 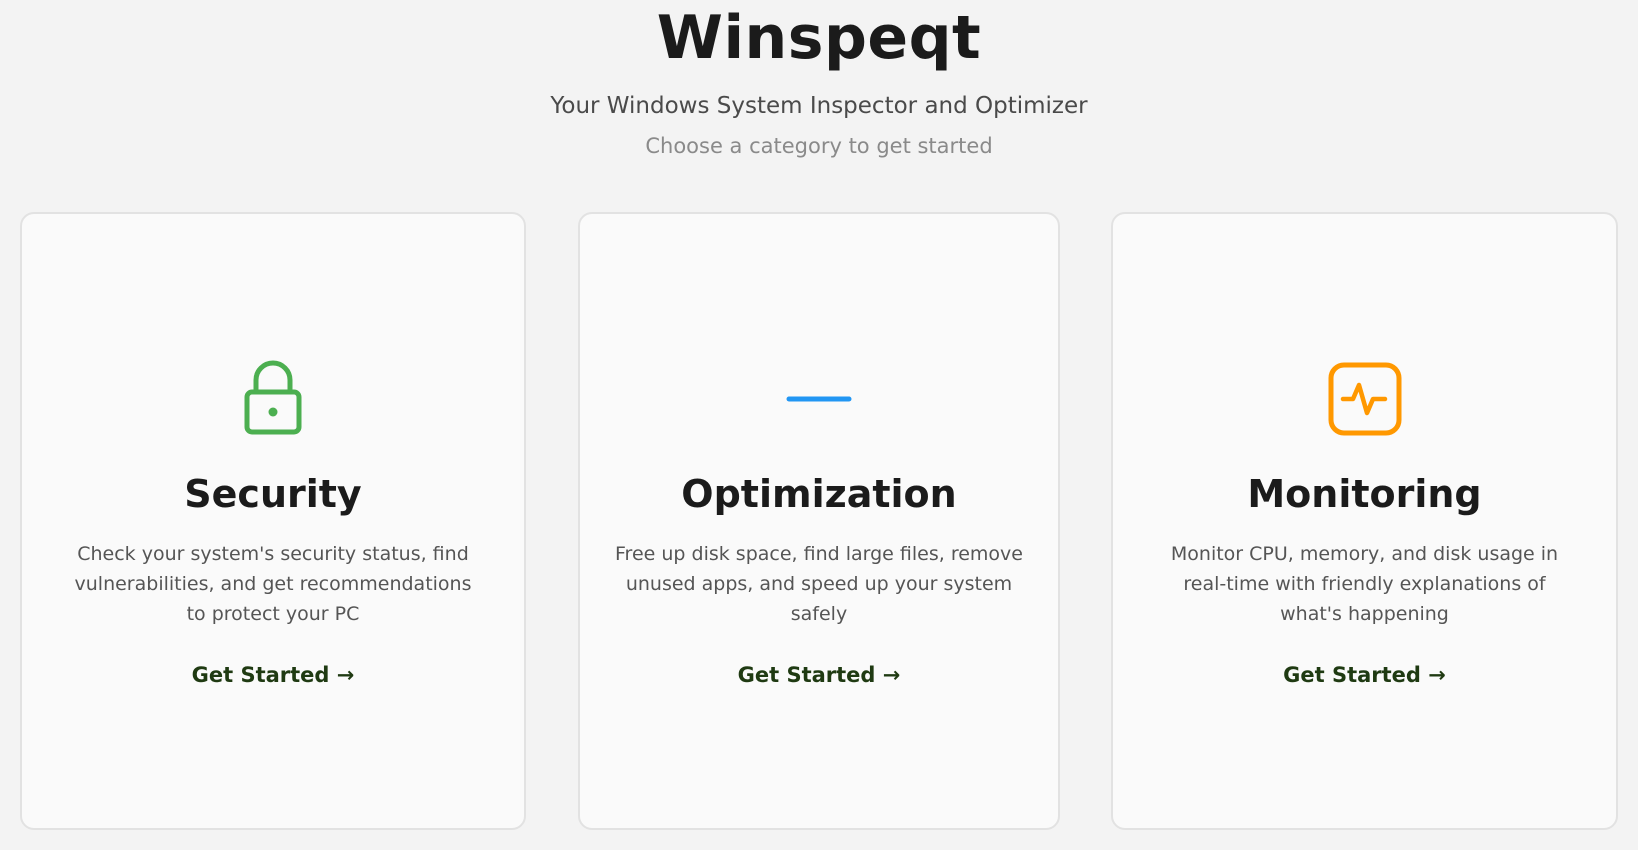 What do you see at coordinates (819, 399) in the screenshot?
I see `dash-icon` at bounding box center [819, 399].